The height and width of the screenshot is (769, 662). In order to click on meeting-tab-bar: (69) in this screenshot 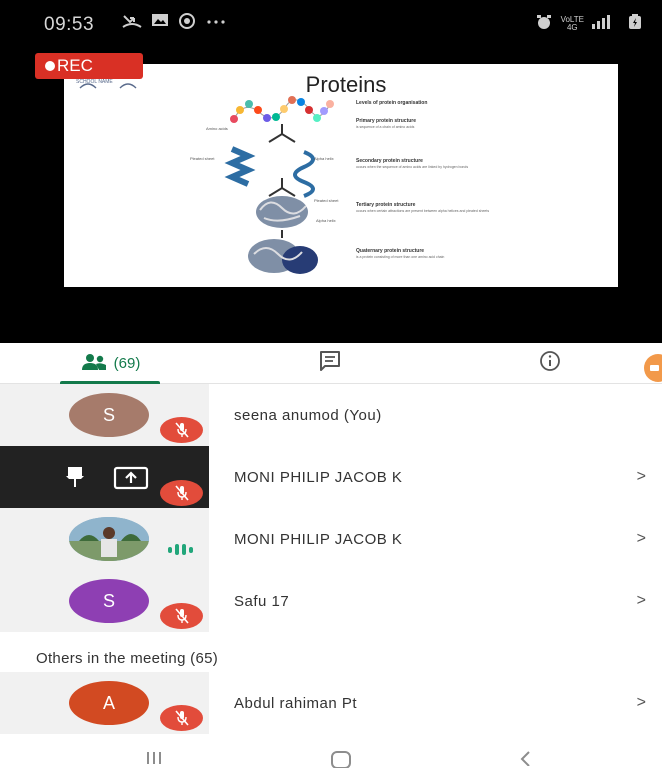, I will do `click(331, 363)`.